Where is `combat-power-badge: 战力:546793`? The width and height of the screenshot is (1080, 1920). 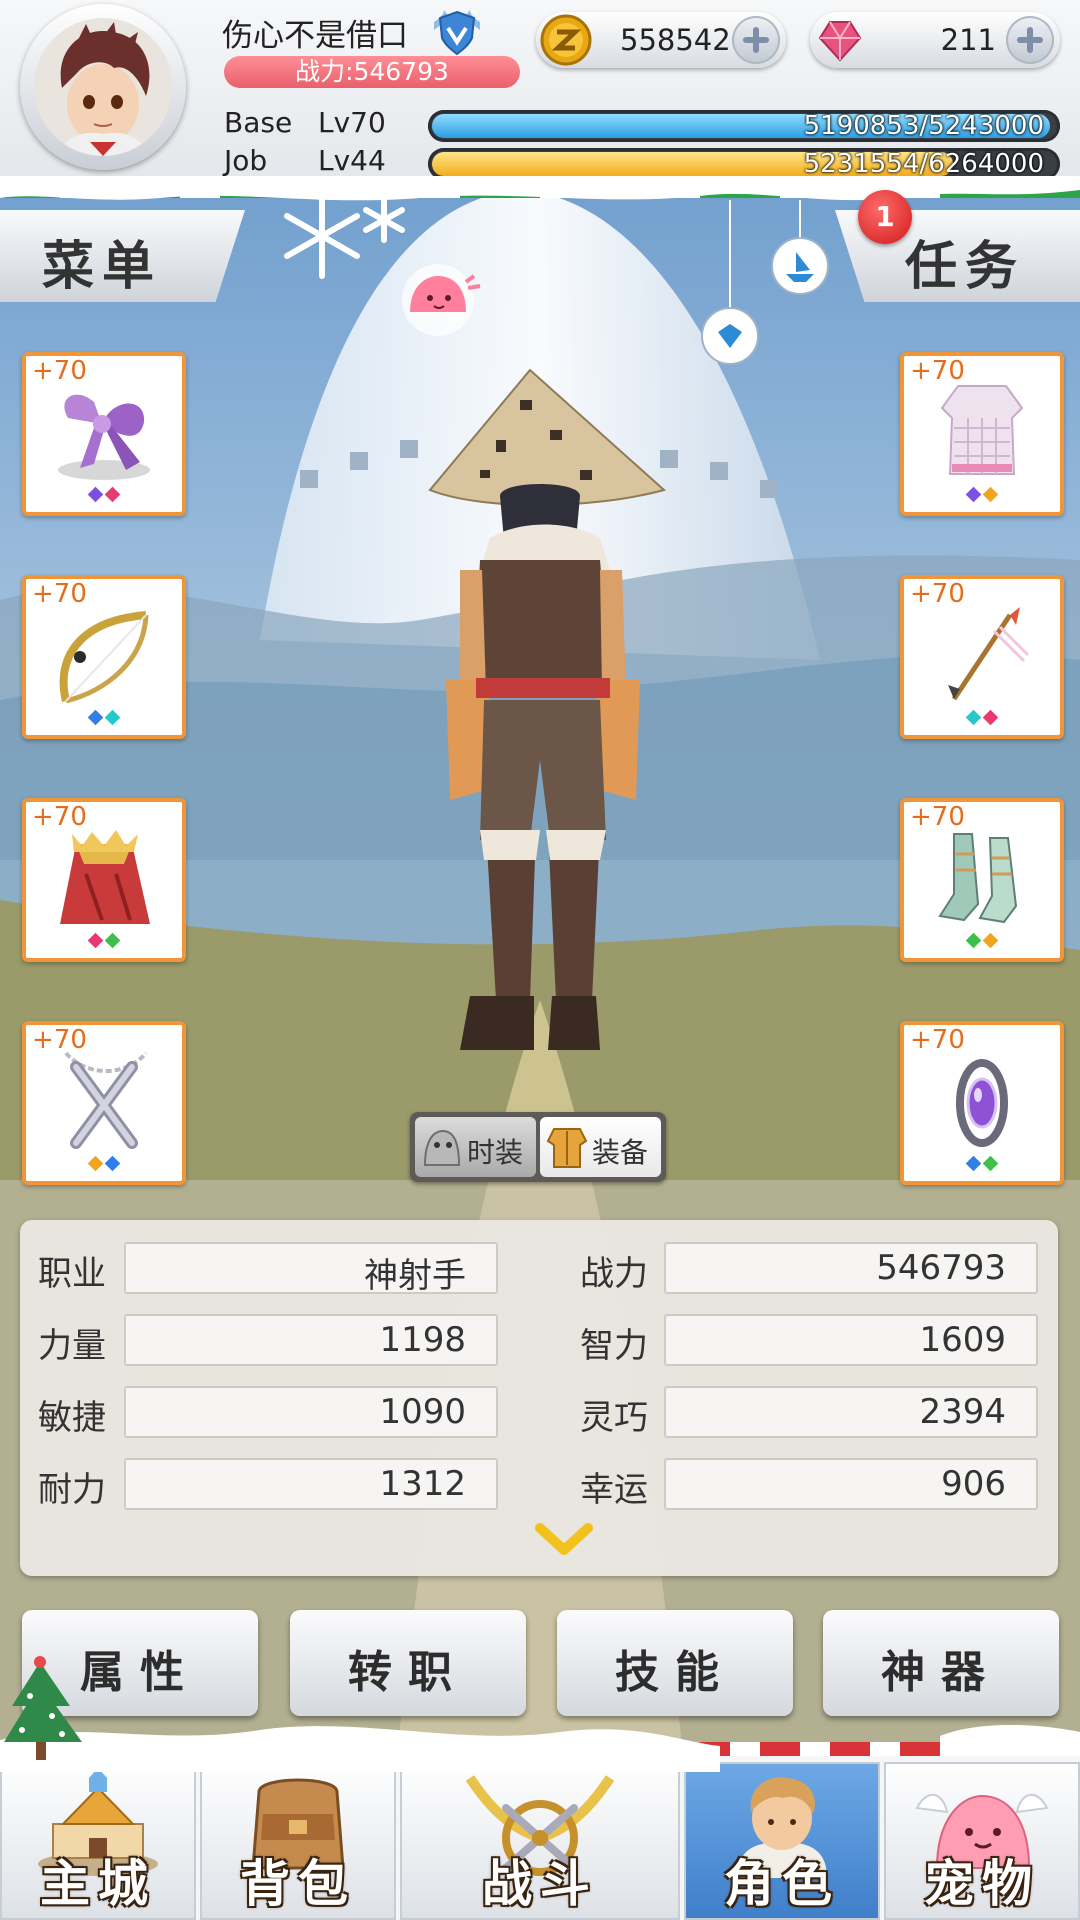 combat-power-badge: 战力:546793 is located at coordinates (372, 72).